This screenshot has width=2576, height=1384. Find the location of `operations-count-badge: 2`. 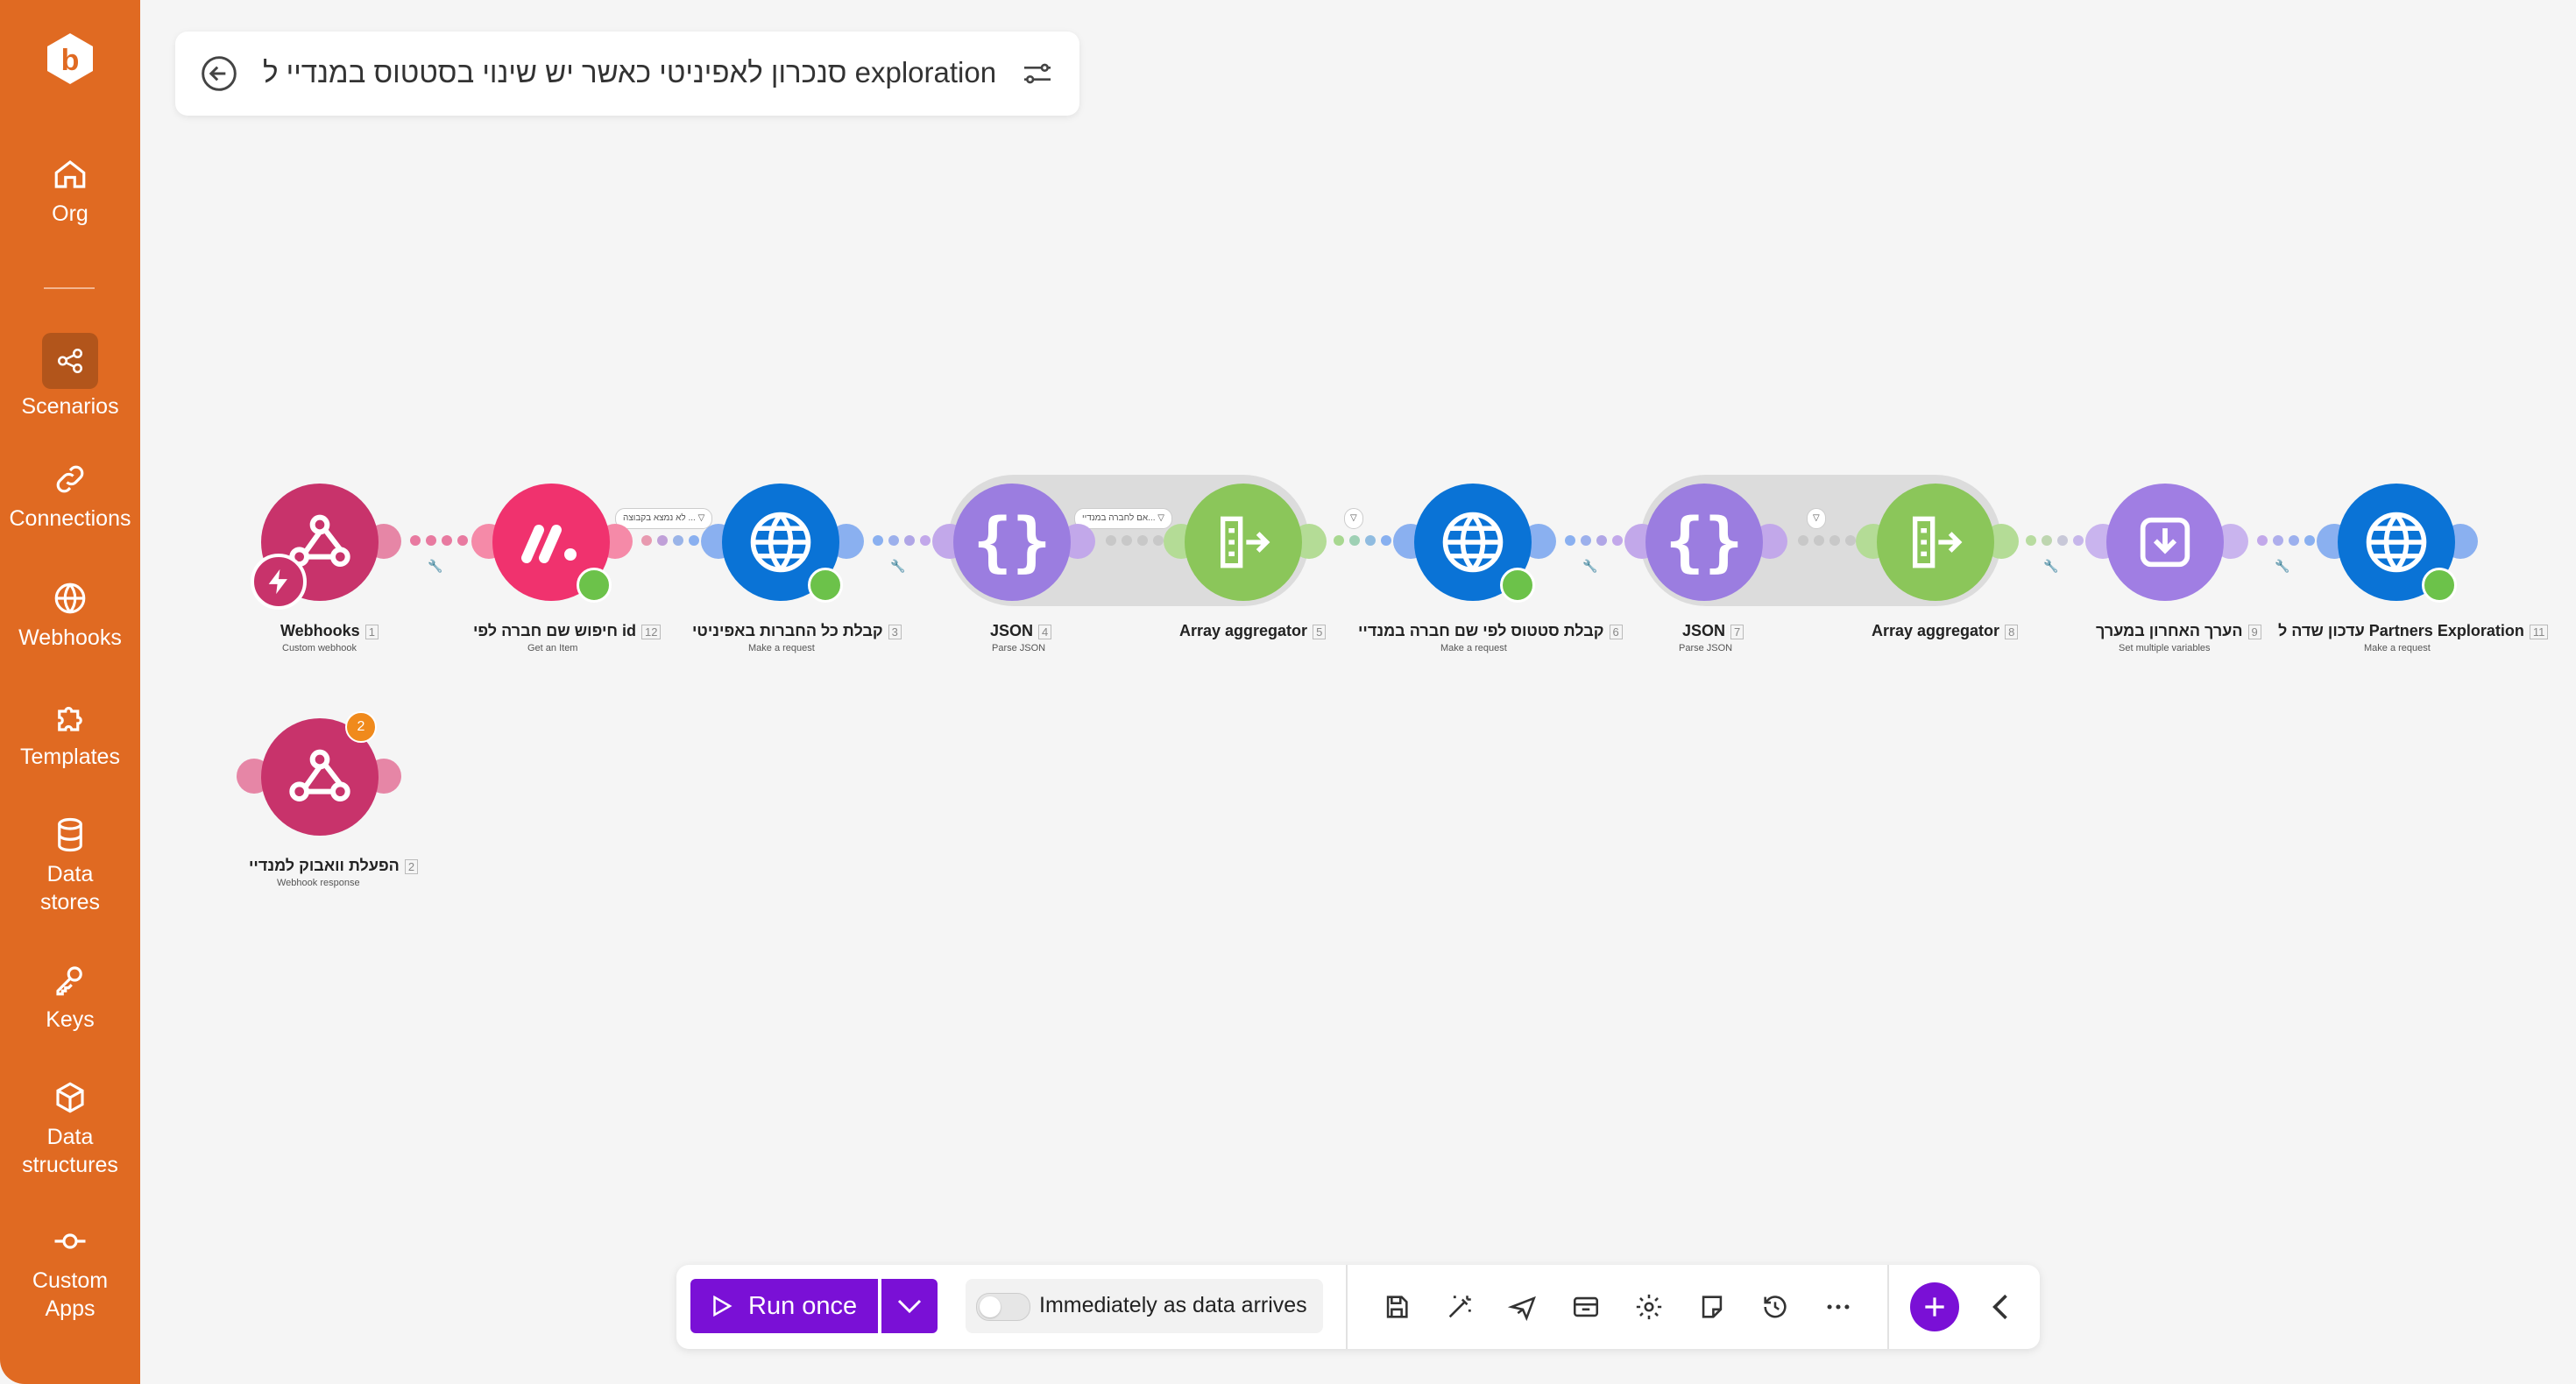

operations-count-badge: 2 is located at coordinates (361, 727).